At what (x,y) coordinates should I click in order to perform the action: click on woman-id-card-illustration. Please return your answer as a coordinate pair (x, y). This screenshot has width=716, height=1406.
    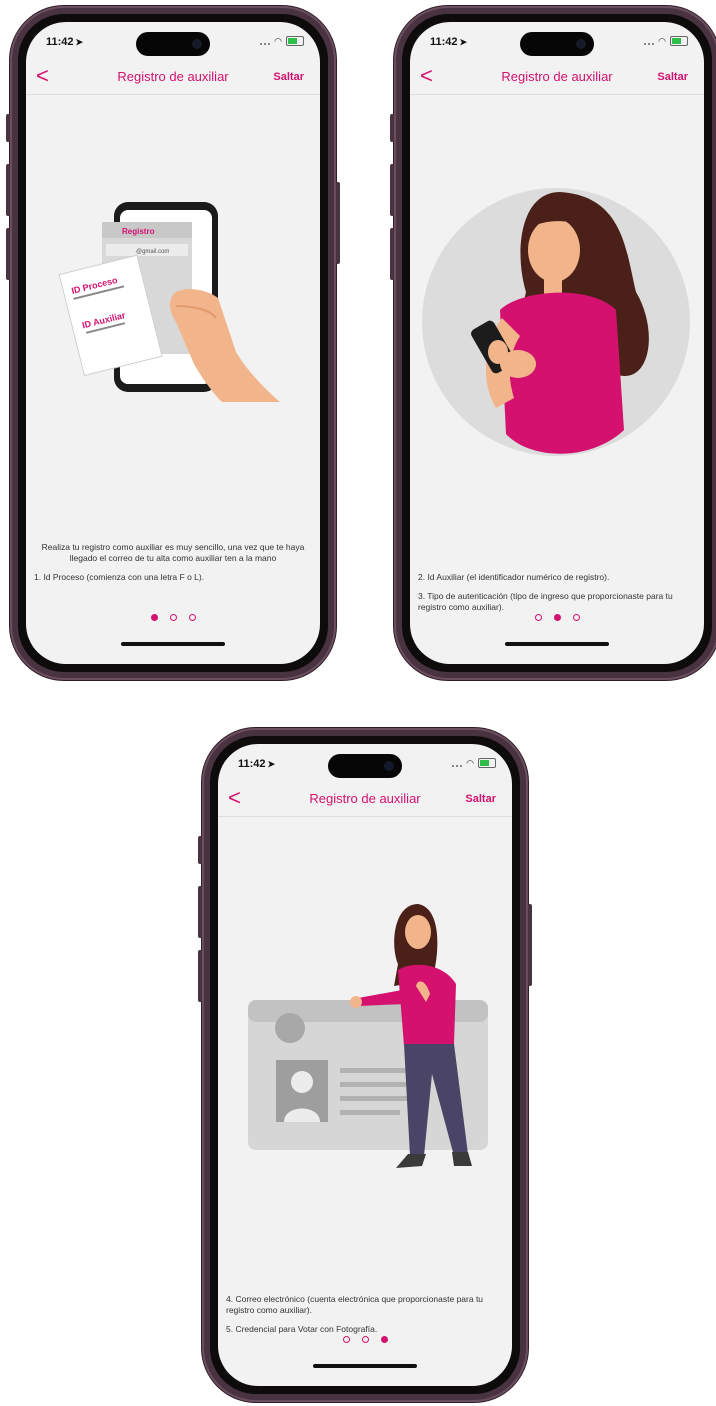
    Looking at the image, I should click on (365, 1056).